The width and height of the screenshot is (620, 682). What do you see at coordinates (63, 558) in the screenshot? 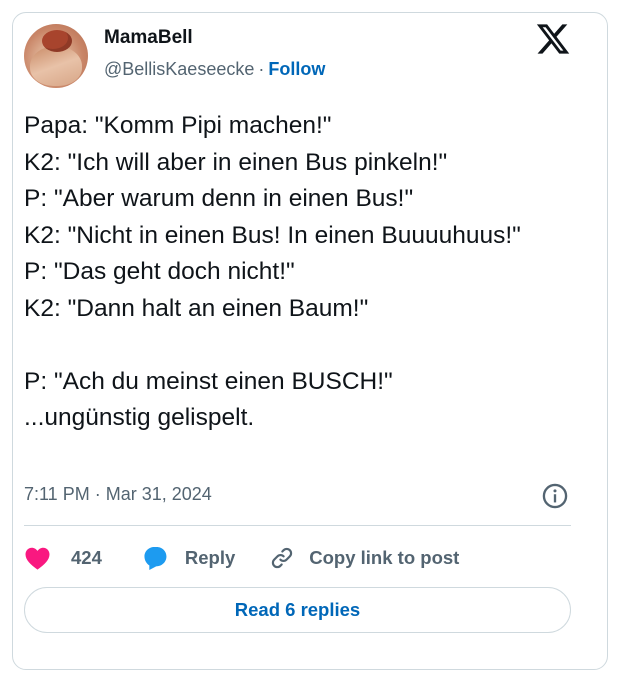
I see `like-button: 424` at bounding box center [63, 558].